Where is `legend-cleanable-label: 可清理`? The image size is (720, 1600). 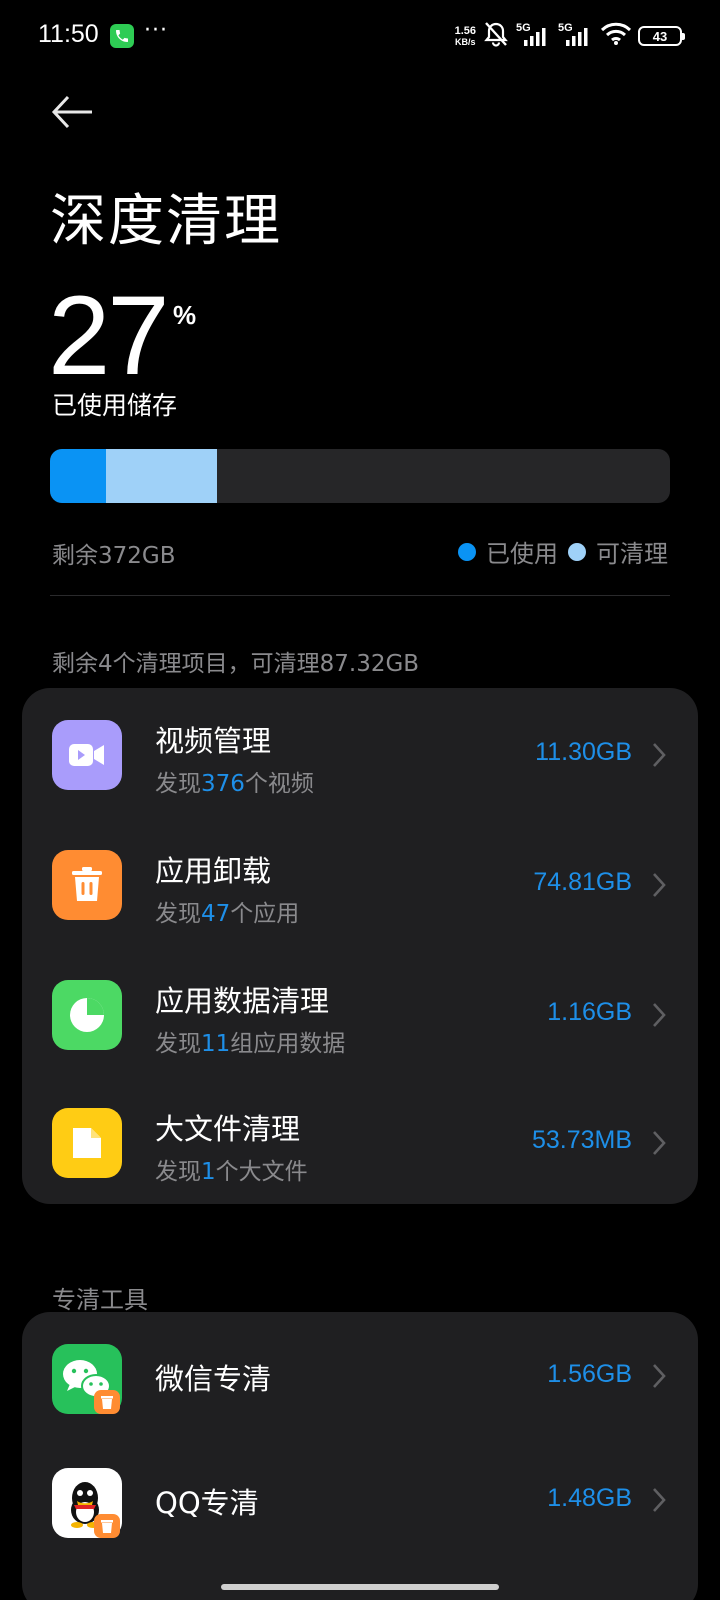 legend-cleanable-label: 可清理 is located at coordinates (632, 554).